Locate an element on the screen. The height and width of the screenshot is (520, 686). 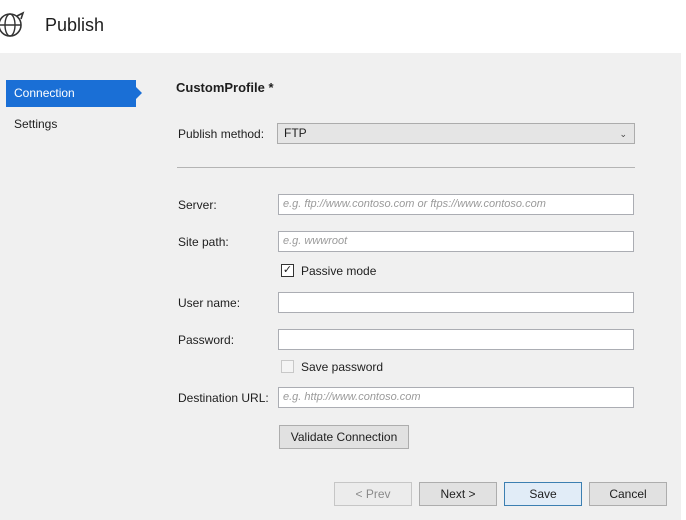
window-edge is located at coordinates (683, 260).